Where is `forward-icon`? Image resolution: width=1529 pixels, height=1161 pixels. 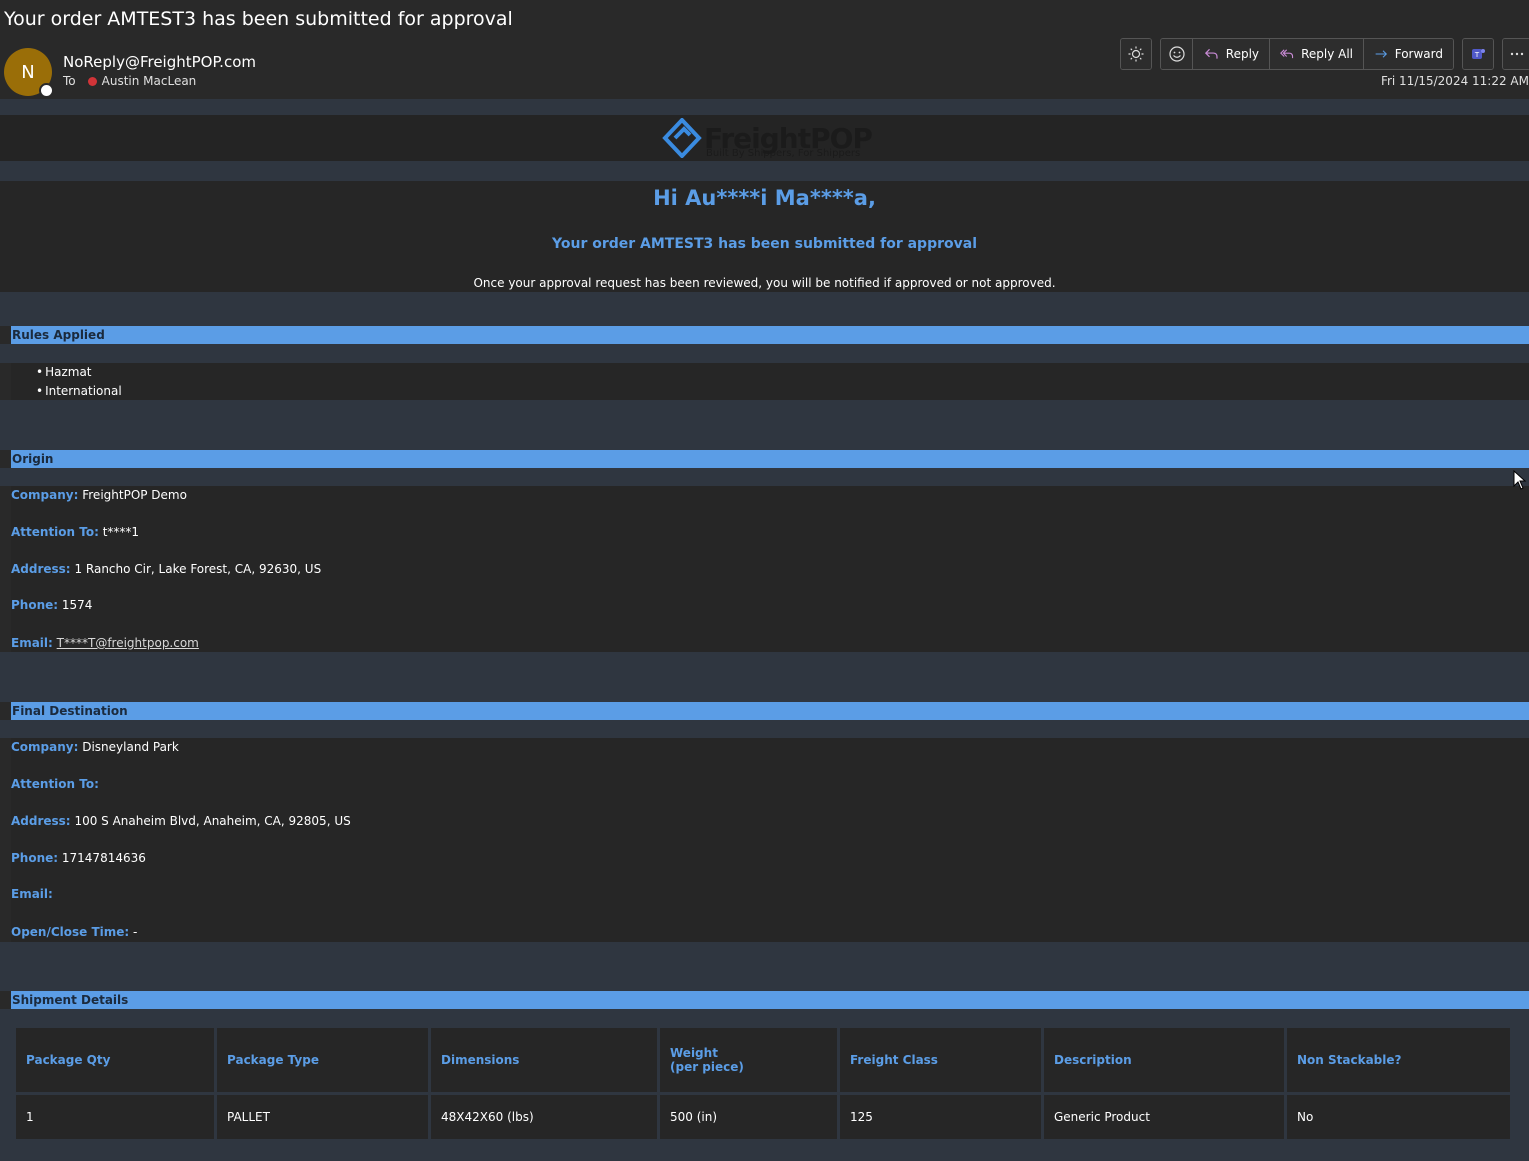
forward-icon is located at coordinates (1381, 54).